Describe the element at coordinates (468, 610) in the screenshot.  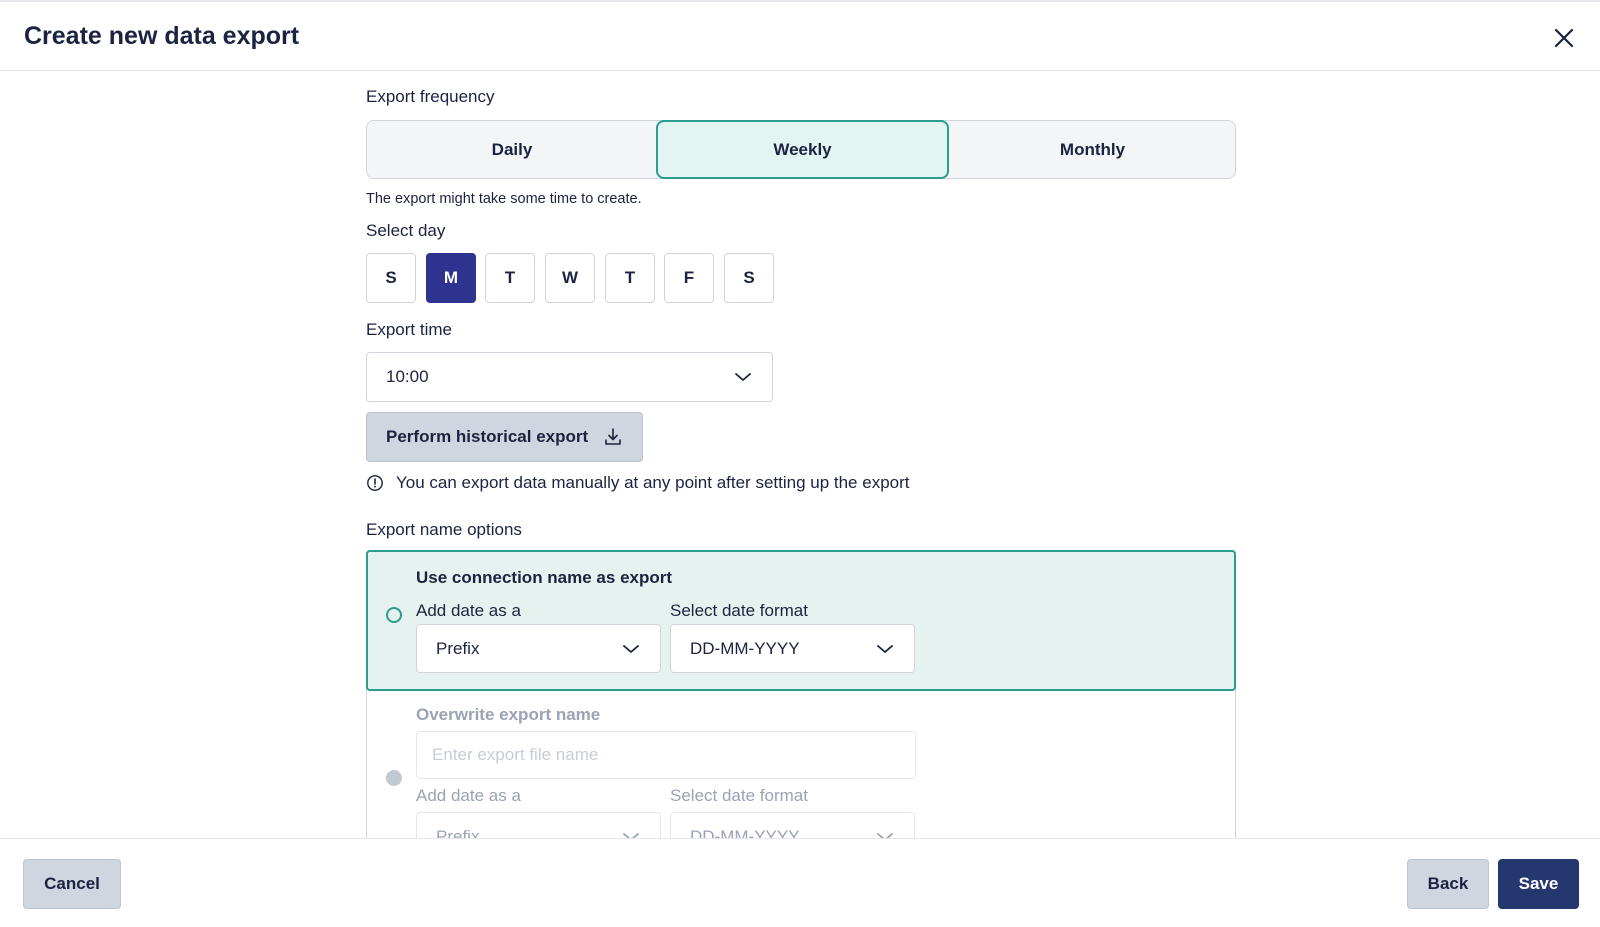
I see `connection-date-position-label: Add date as a` at that location.